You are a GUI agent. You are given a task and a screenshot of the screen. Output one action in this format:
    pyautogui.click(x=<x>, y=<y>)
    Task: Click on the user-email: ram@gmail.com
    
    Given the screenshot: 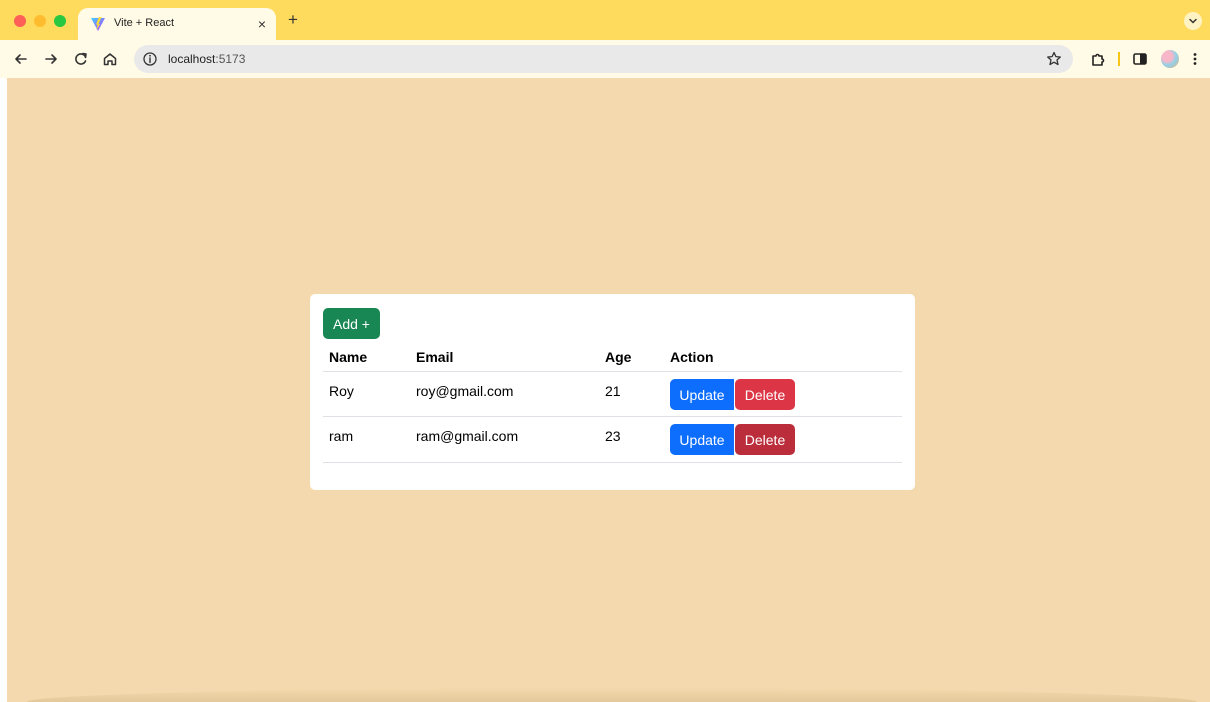 What is the action you would take?
    pyautogui.click(x=467, y=436)
    